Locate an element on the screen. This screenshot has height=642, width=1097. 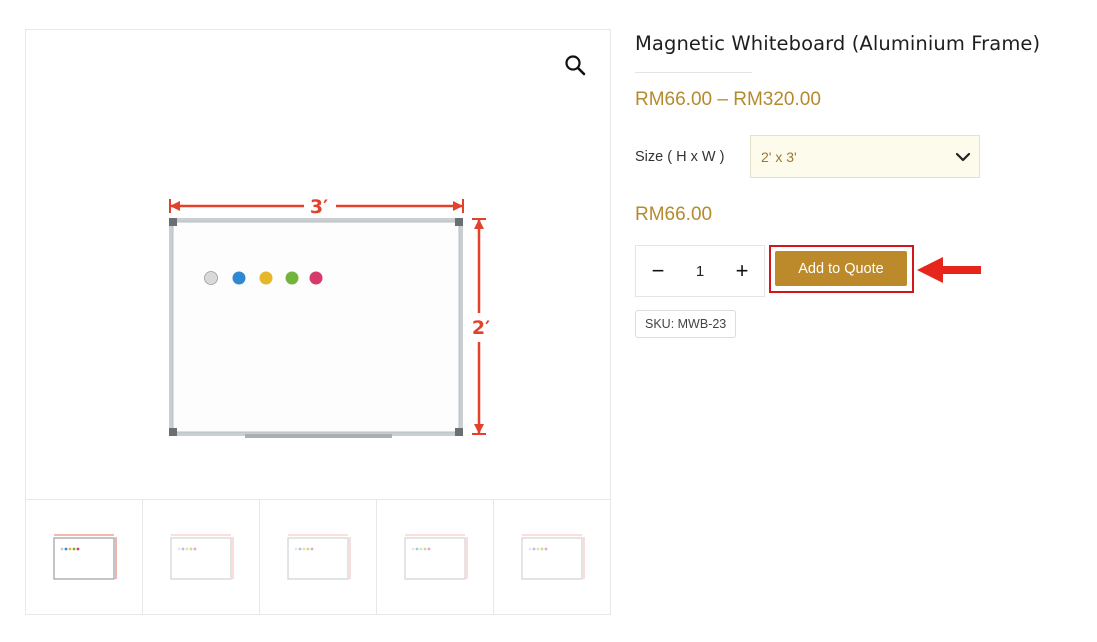
price-range: RM66.00 – RM320.00 is located at coordinates (728, 99).